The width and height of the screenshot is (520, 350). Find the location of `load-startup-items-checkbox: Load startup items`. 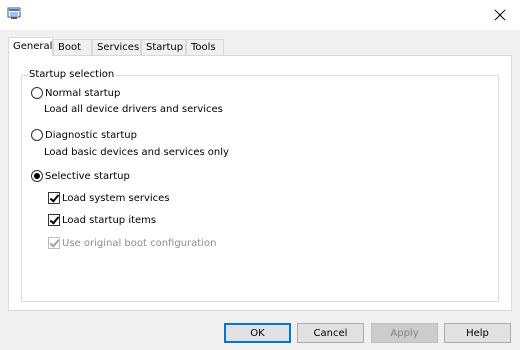

load-startup-items-checkbox: Load startup items is located at coordinates (102, 220).